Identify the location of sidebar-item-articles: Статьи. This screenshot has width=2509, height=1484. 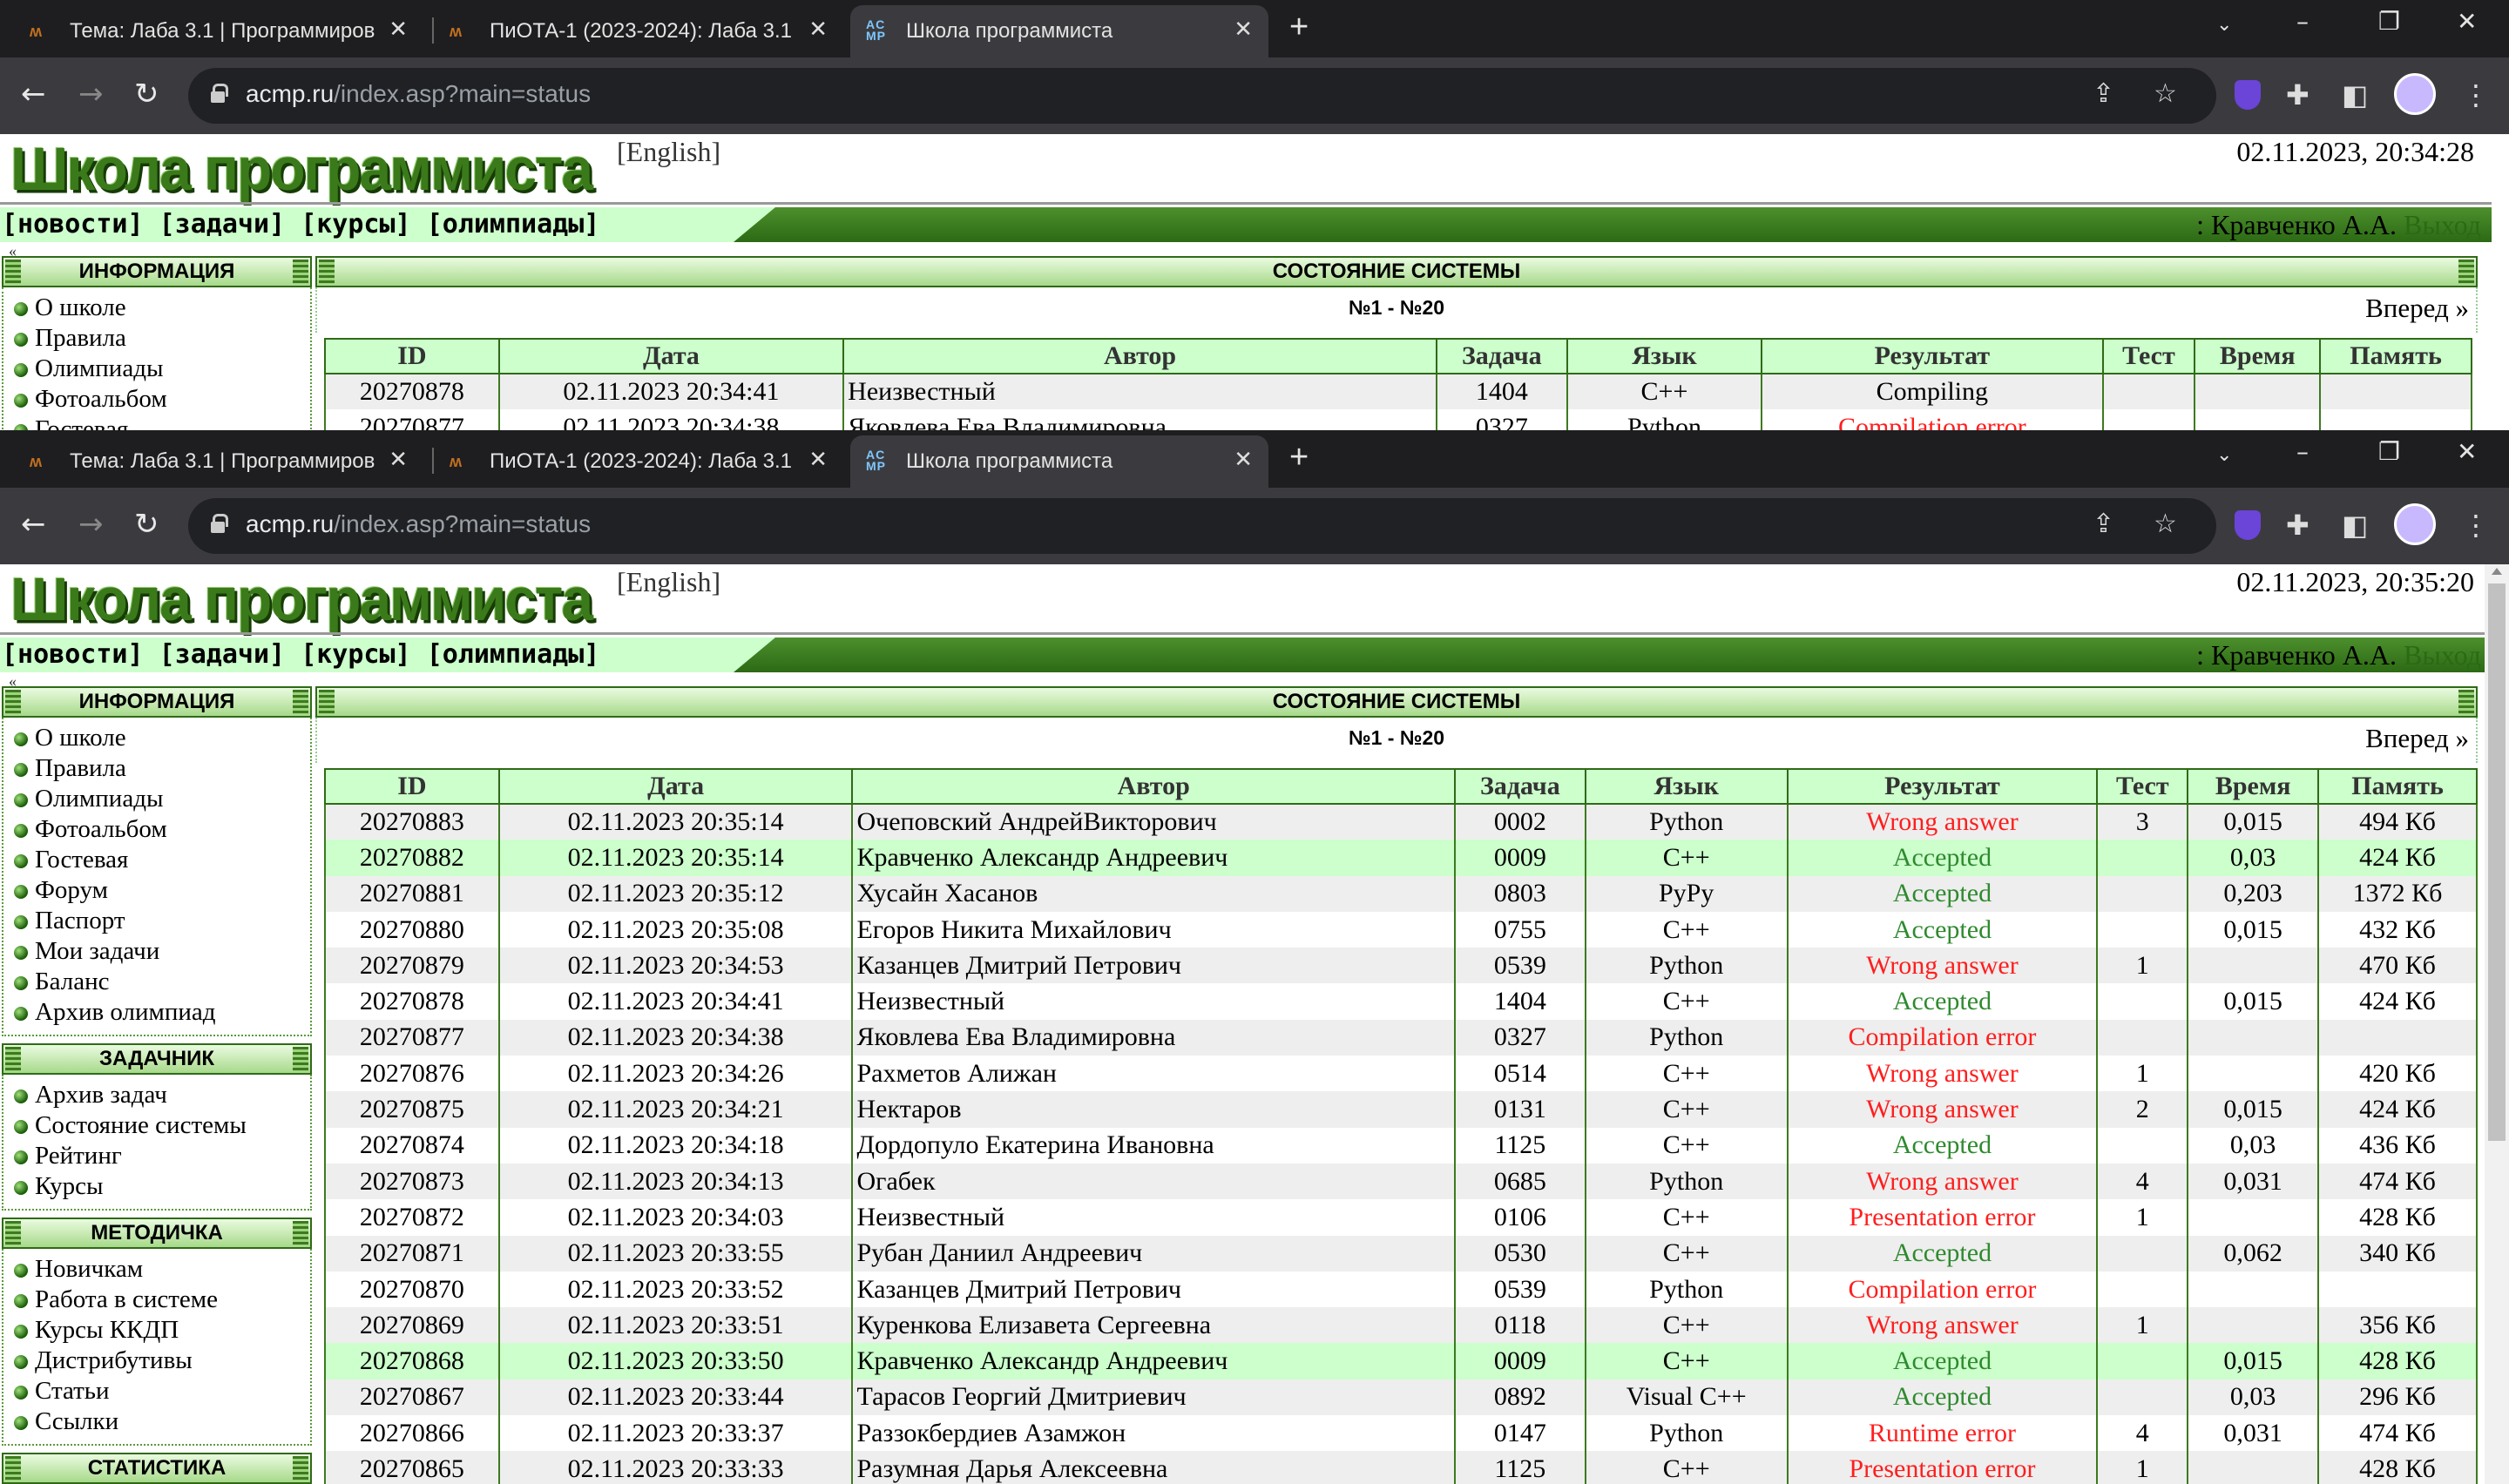
(156, 1391).